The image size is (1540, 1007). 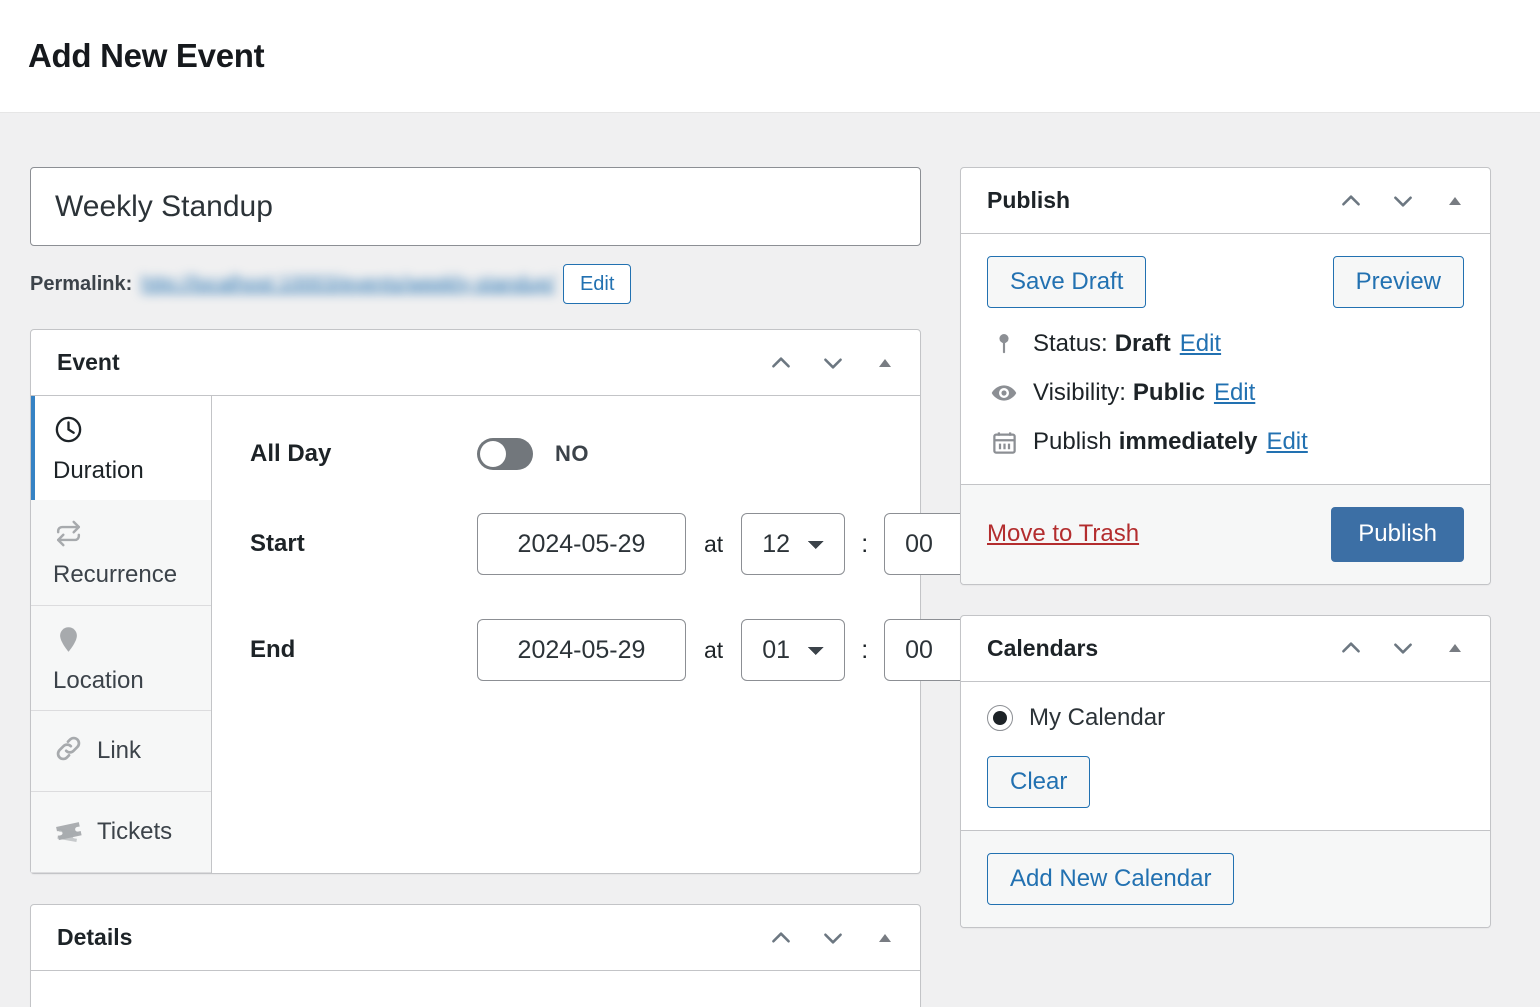 I want to click on save-draft-button: Save Draft, so click(x=1067, y=282).